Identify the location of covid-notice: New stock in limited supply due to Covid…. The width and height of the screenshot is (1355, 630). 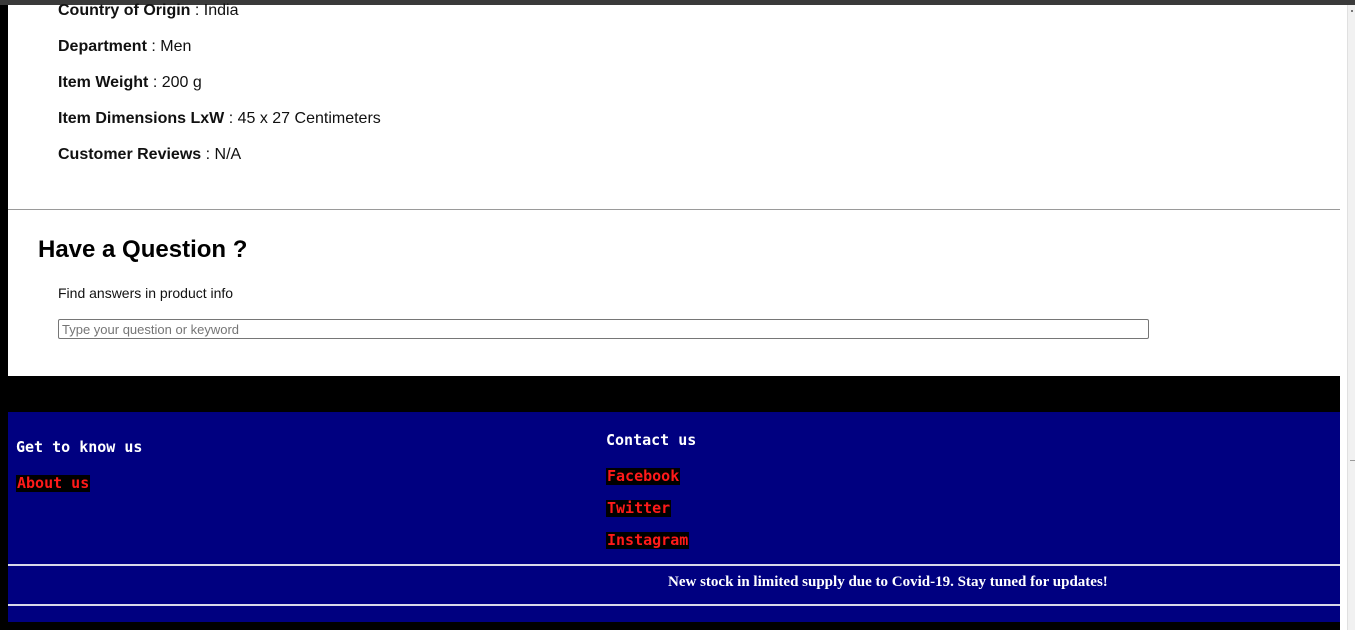
(888, 582).